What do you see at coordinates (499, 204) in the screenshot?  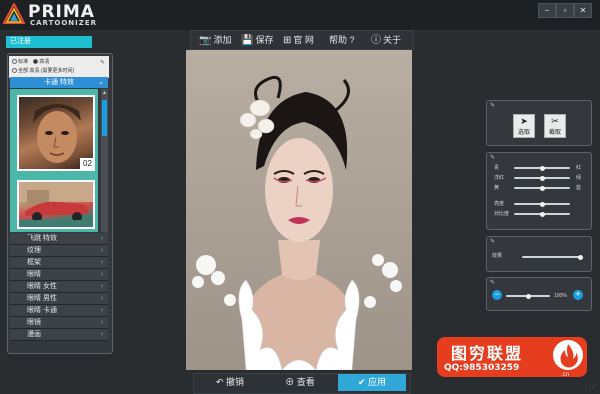 I see `brightness-label: 亮度` at bounding box center [499, 204].